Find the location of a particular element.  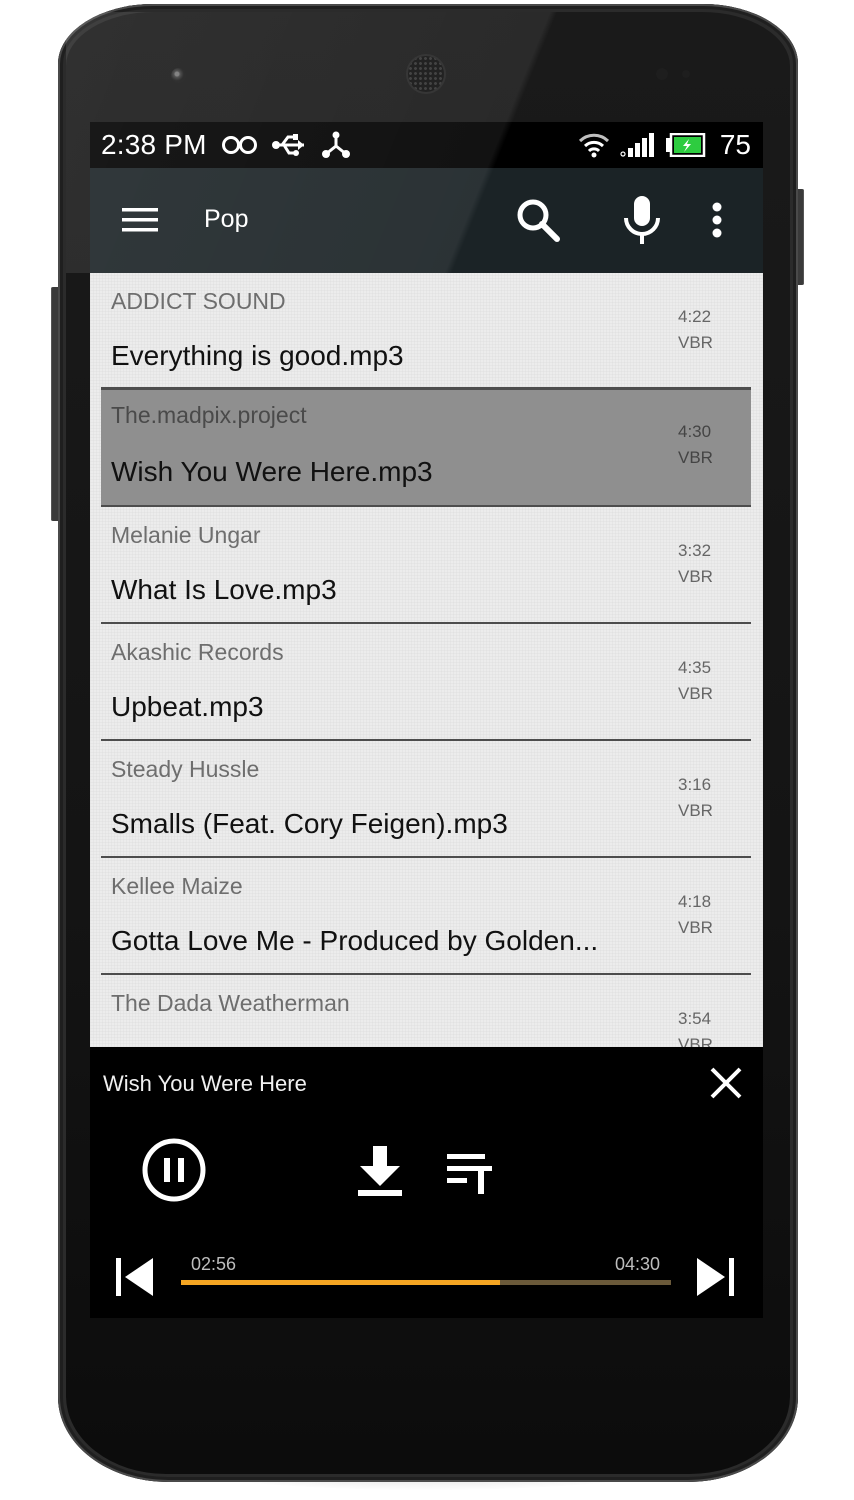

skip-previous-button is located at coordinates (134, 1277).